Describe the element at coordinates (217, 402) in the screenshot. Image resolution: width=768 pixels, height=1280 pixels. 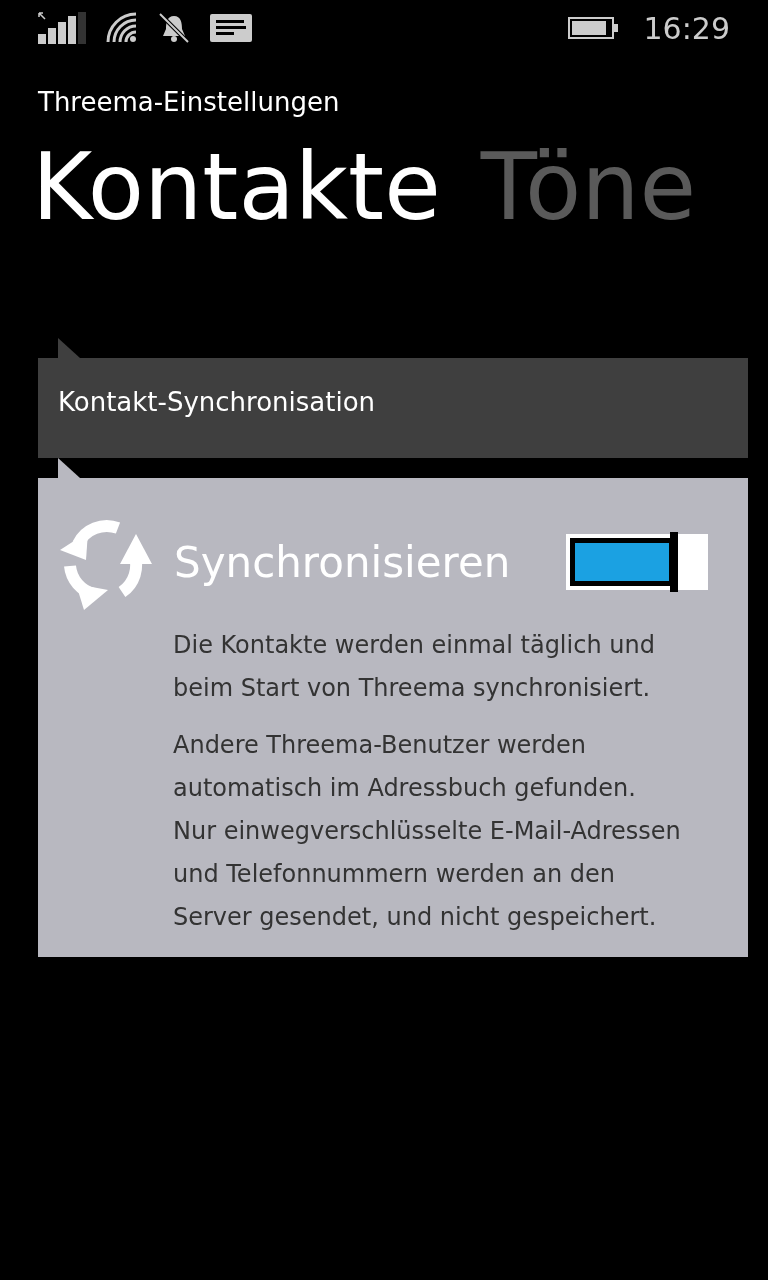
I see `section-title: Kontakt-Synchronisation` at that location.